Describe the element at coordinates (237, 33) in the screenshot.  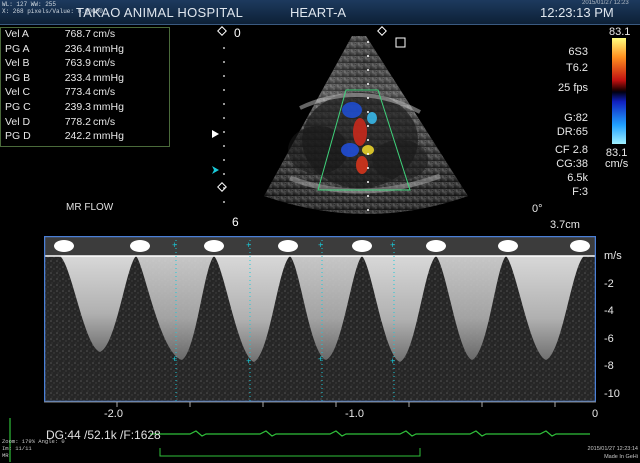
I see `depth-top-label: 0` at that location.